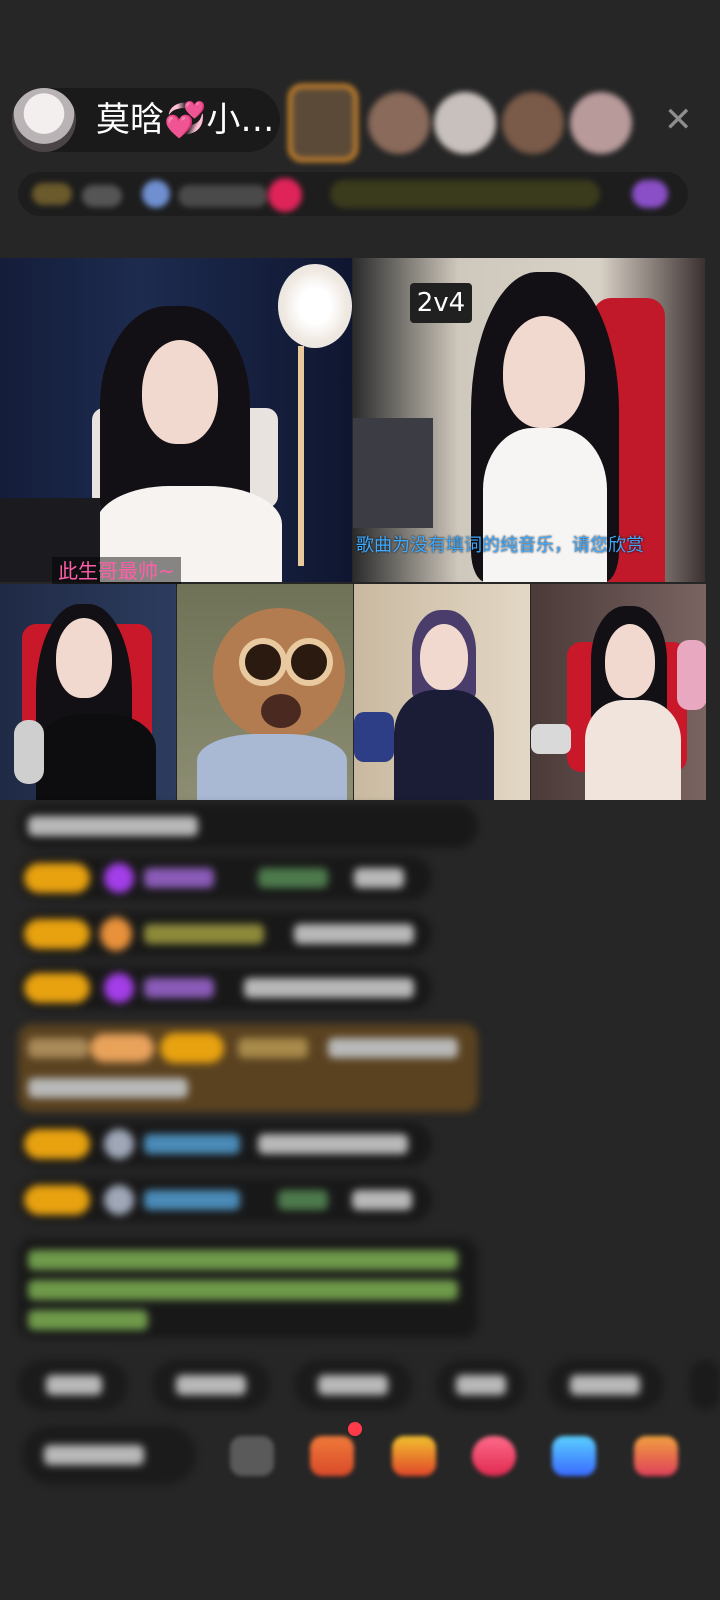 The width and height of the screenshot is (720, 1600). What do you see at coordinates (44, 120) in the screenshot?
I see `host-avatar` at bounding box center [44, 120].